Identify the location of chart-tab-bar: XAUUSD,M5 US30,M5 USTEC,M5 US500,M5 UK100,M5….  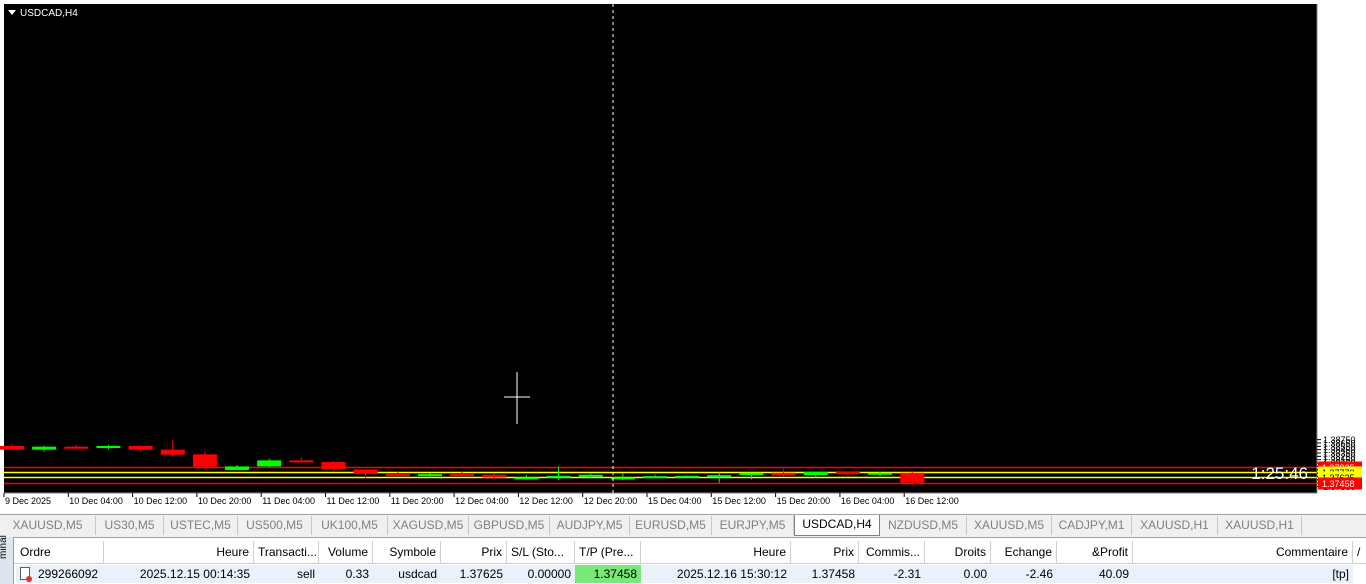
(683, 525).